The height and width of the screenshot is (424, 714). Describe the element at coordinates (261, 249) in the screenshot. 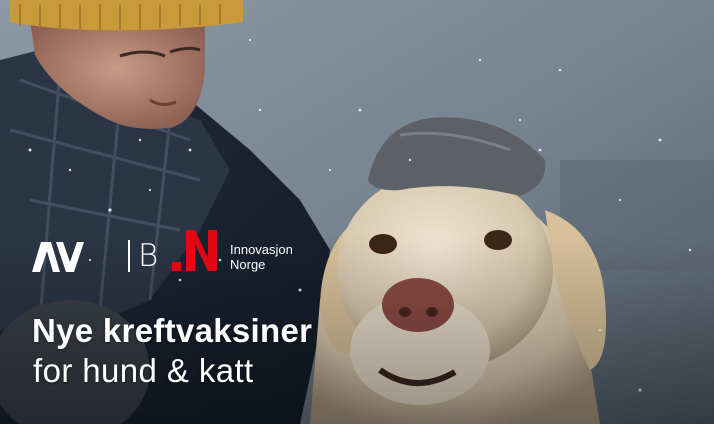

I see `innovasjon-name-line1: Innovasjon` at that location.